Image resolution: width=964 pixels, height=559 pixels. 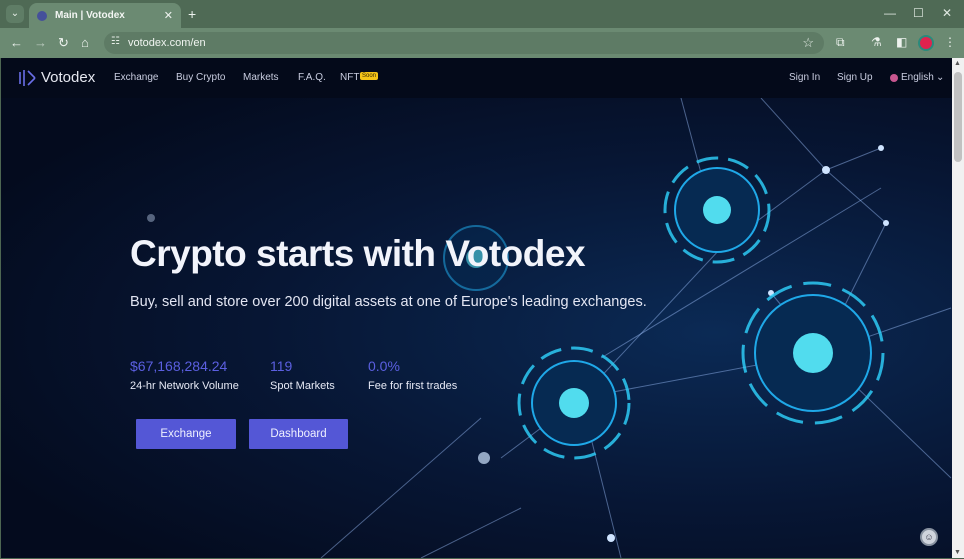 What do you see at coordinates (298, 434) in the screenshot?
I see `dashboard-button: Dashboard` at bounding box center [298, 434].